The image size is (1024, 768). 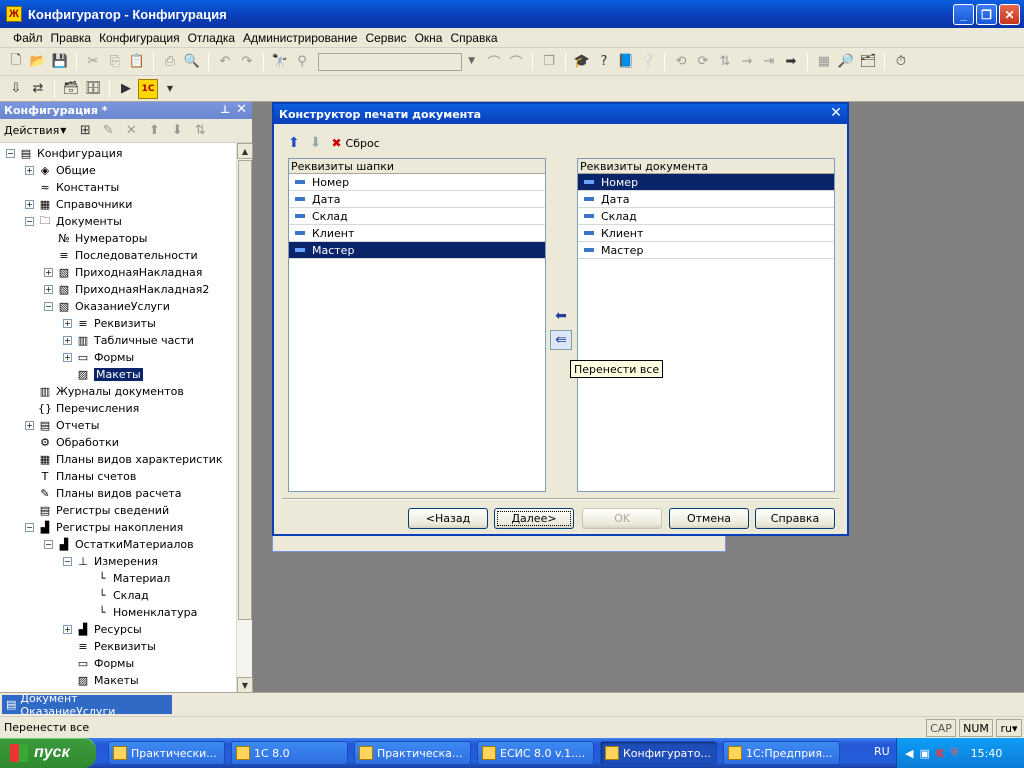 I want to click on tree-item: + ▟ Ресурсы, so click(x=118, y=629).